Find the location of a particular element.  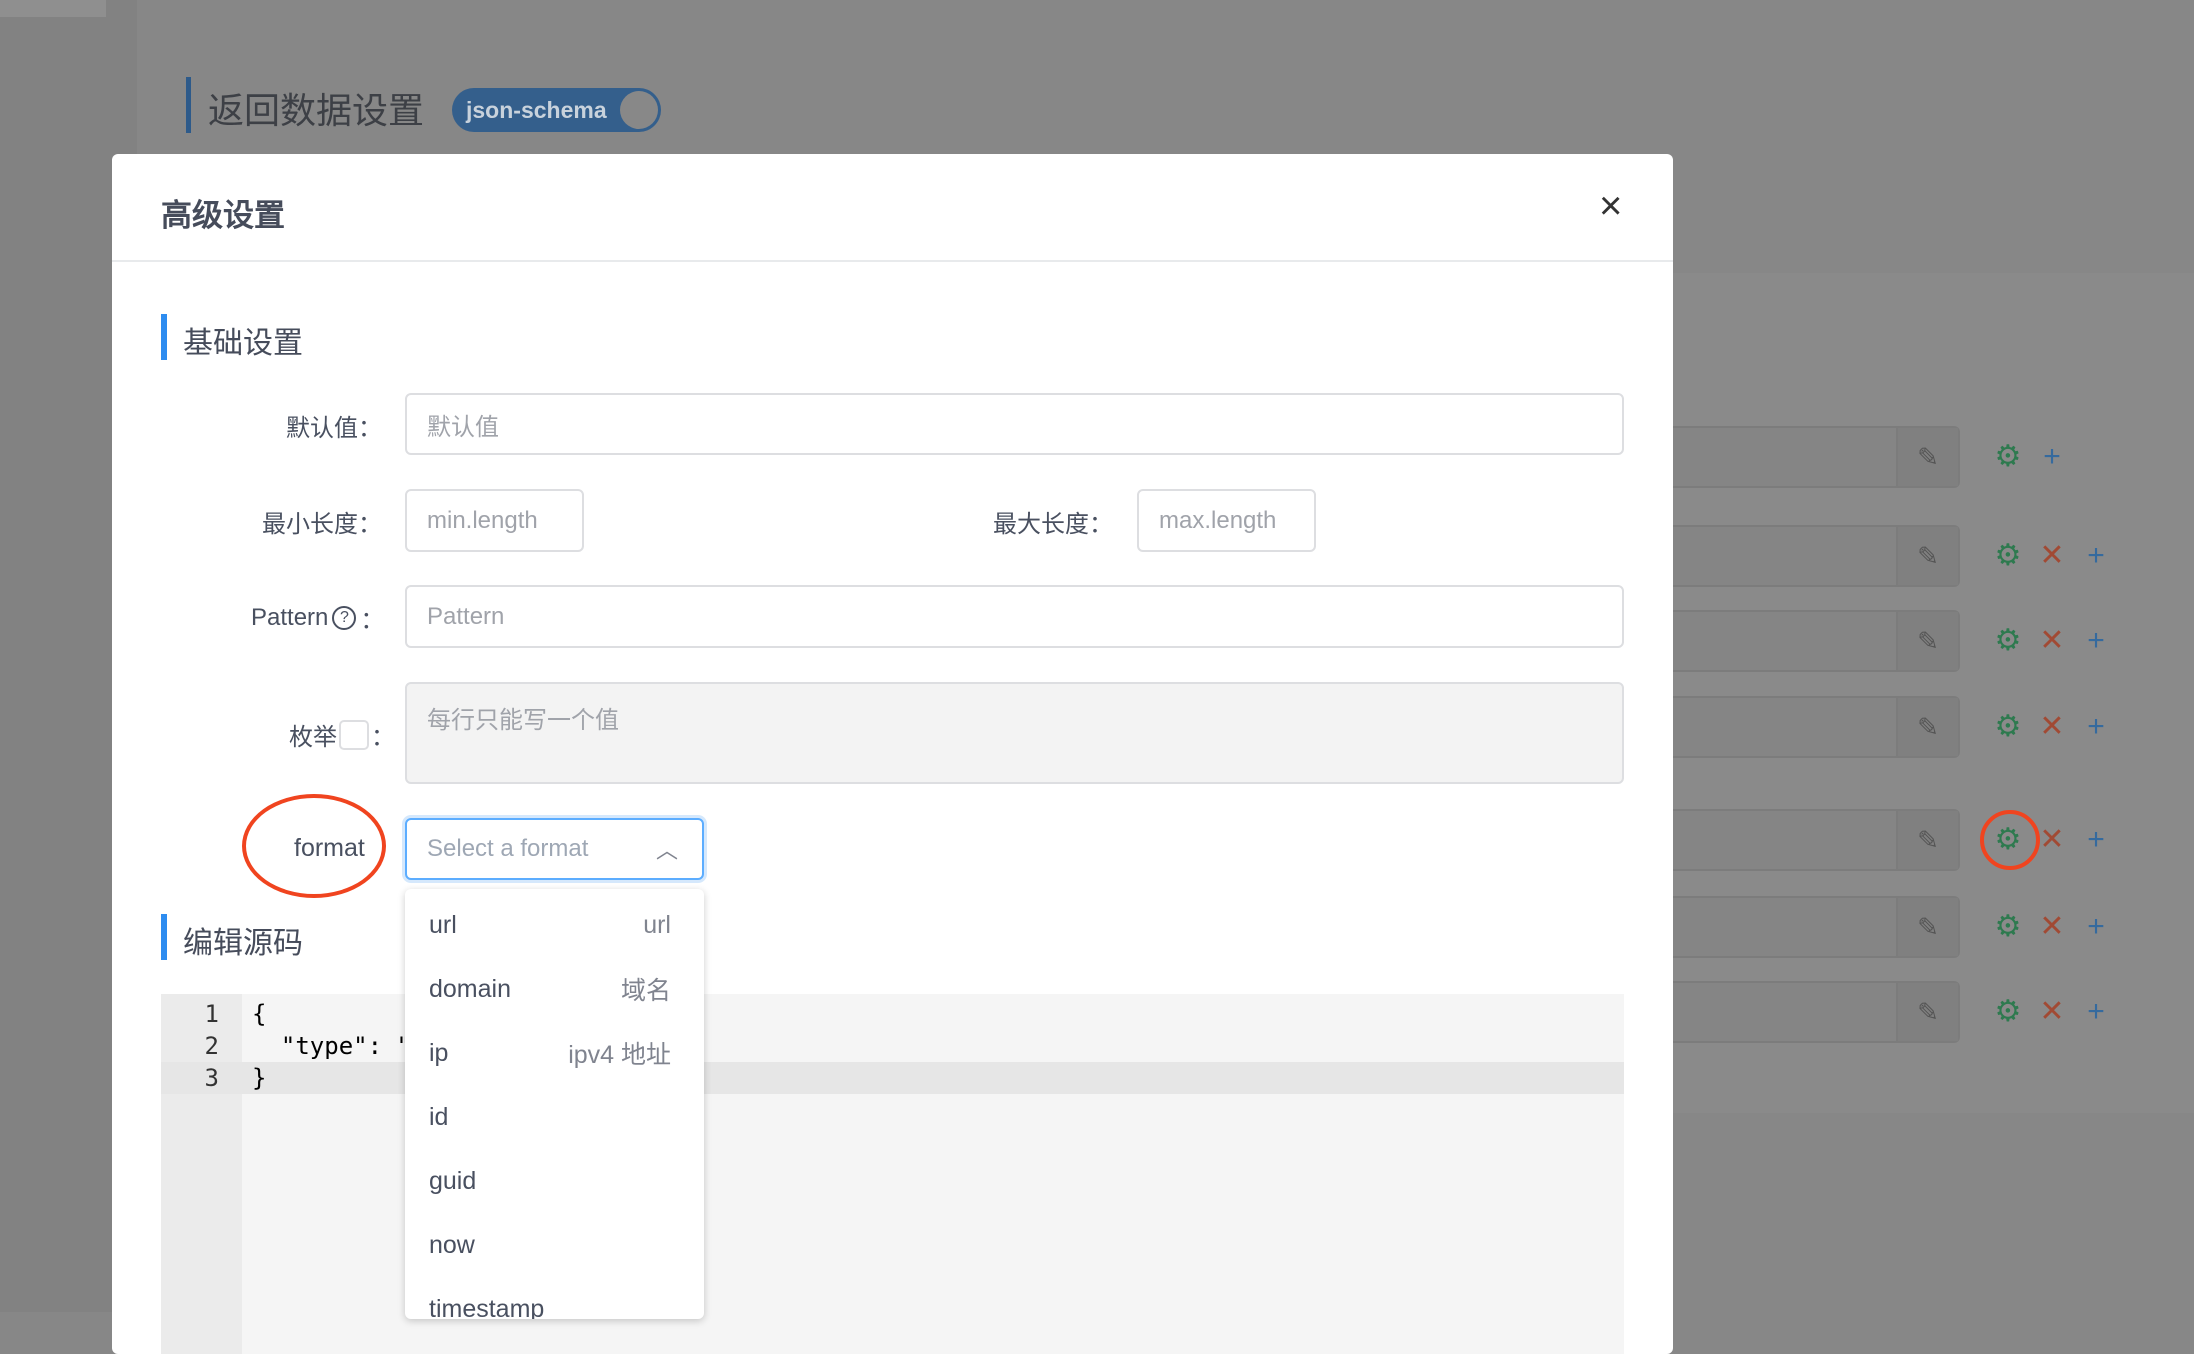

modal-header is located at coordinates (892, 208).